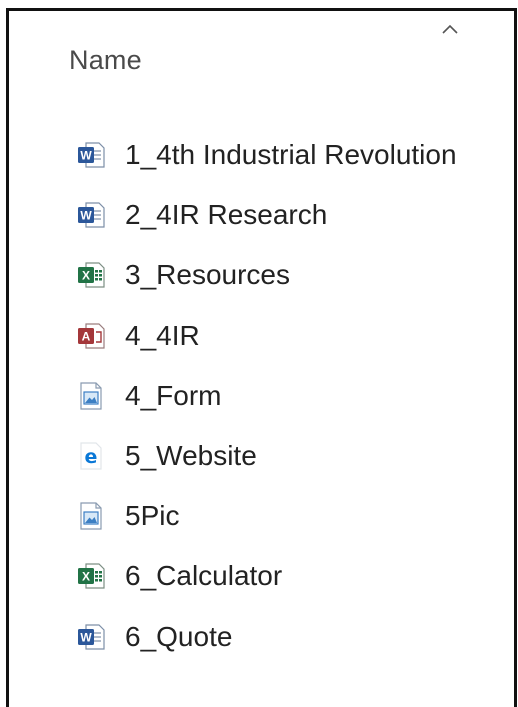  What do you see at coordinates (266, 336) in the screenshot?
I see `file-row: A 4_4IR` at bounding box center [266, 336].